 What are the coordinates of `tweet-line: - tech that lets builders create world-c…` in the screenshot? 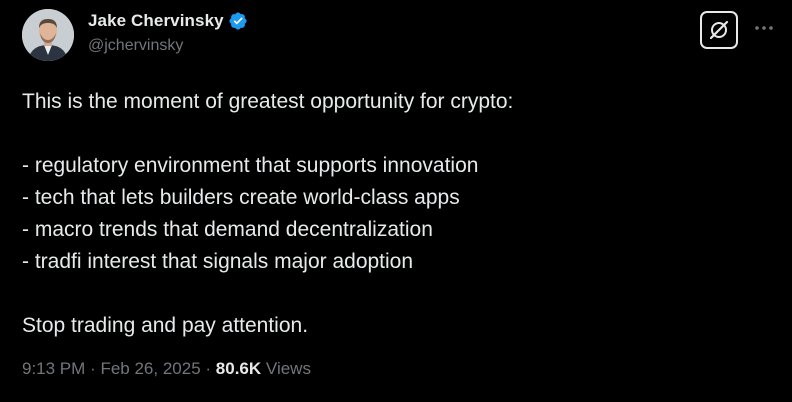 It's located at (241, 197).